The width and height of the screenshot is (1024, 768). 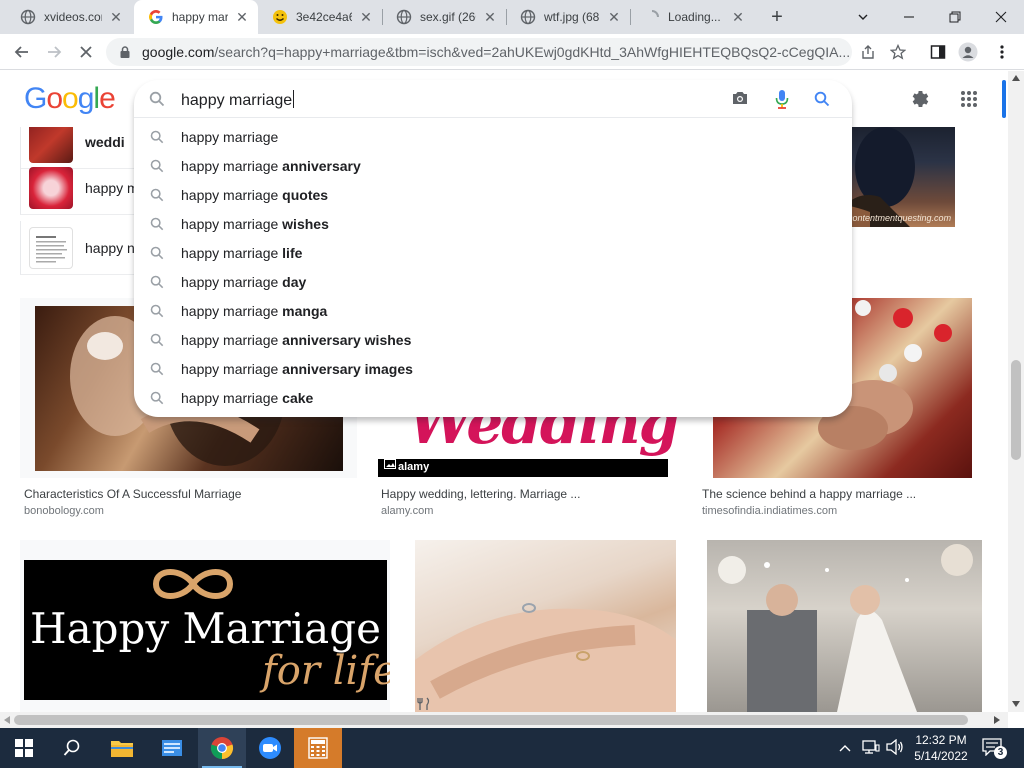 What do you see at coordinates (320, 17) in the screenshot?
I see `tab-3e42: 3e42ce4a6 ✕` at bounding box center [320, 17].